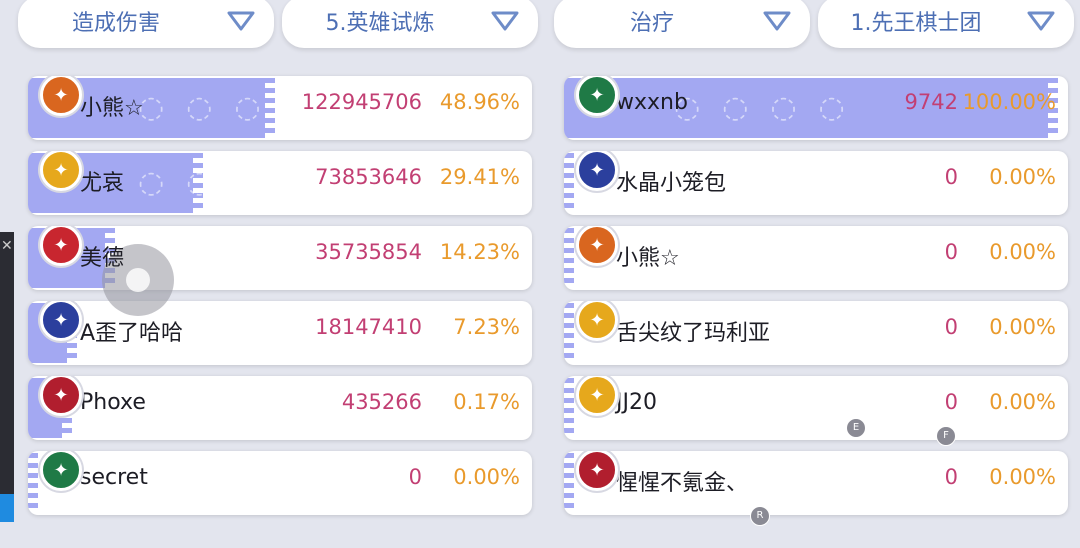 The width and height of the screenshot is (1080, 548). What do you see at coordinates (7, 377) in the screenshot?
I see `side-toolbar: ✕` at bounding box center [7, 377].